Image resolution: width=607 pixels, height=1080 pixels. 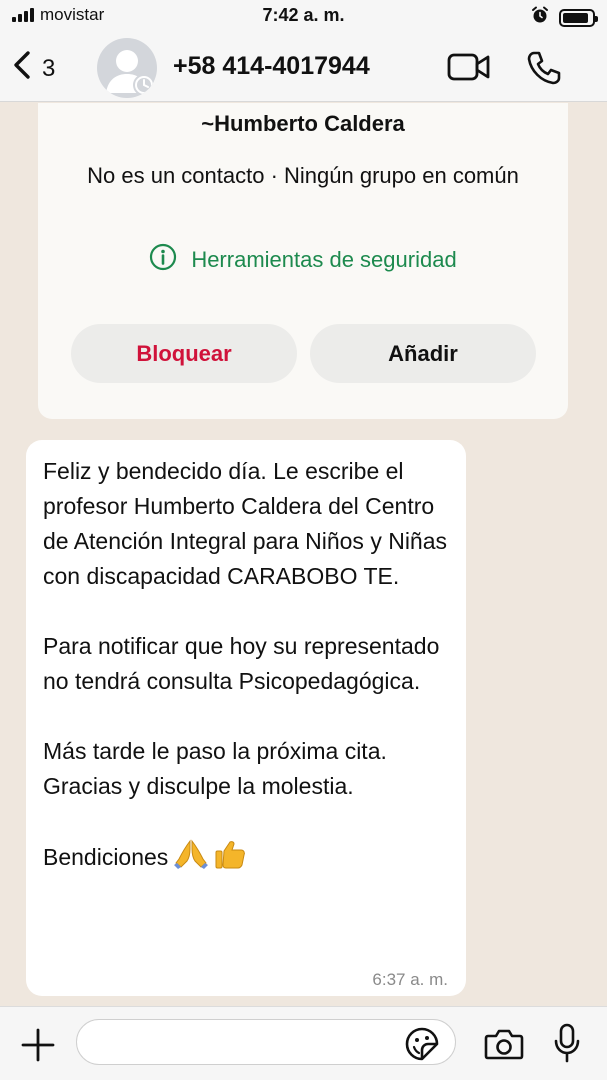 What do you see at coordinates (230, 859) in the screenshot?
I see `thumbs-up-emoji` at bounding box center [230, 859].